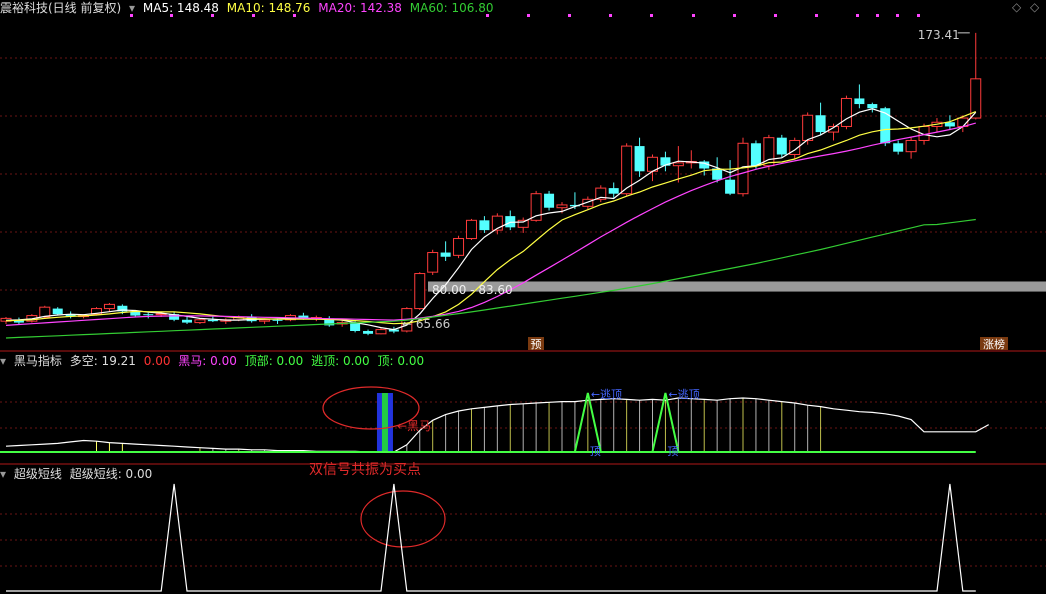  Describe the element at coordinates (1016, 7) in the screenshot. I see `settings-icon: ◇` at that location.